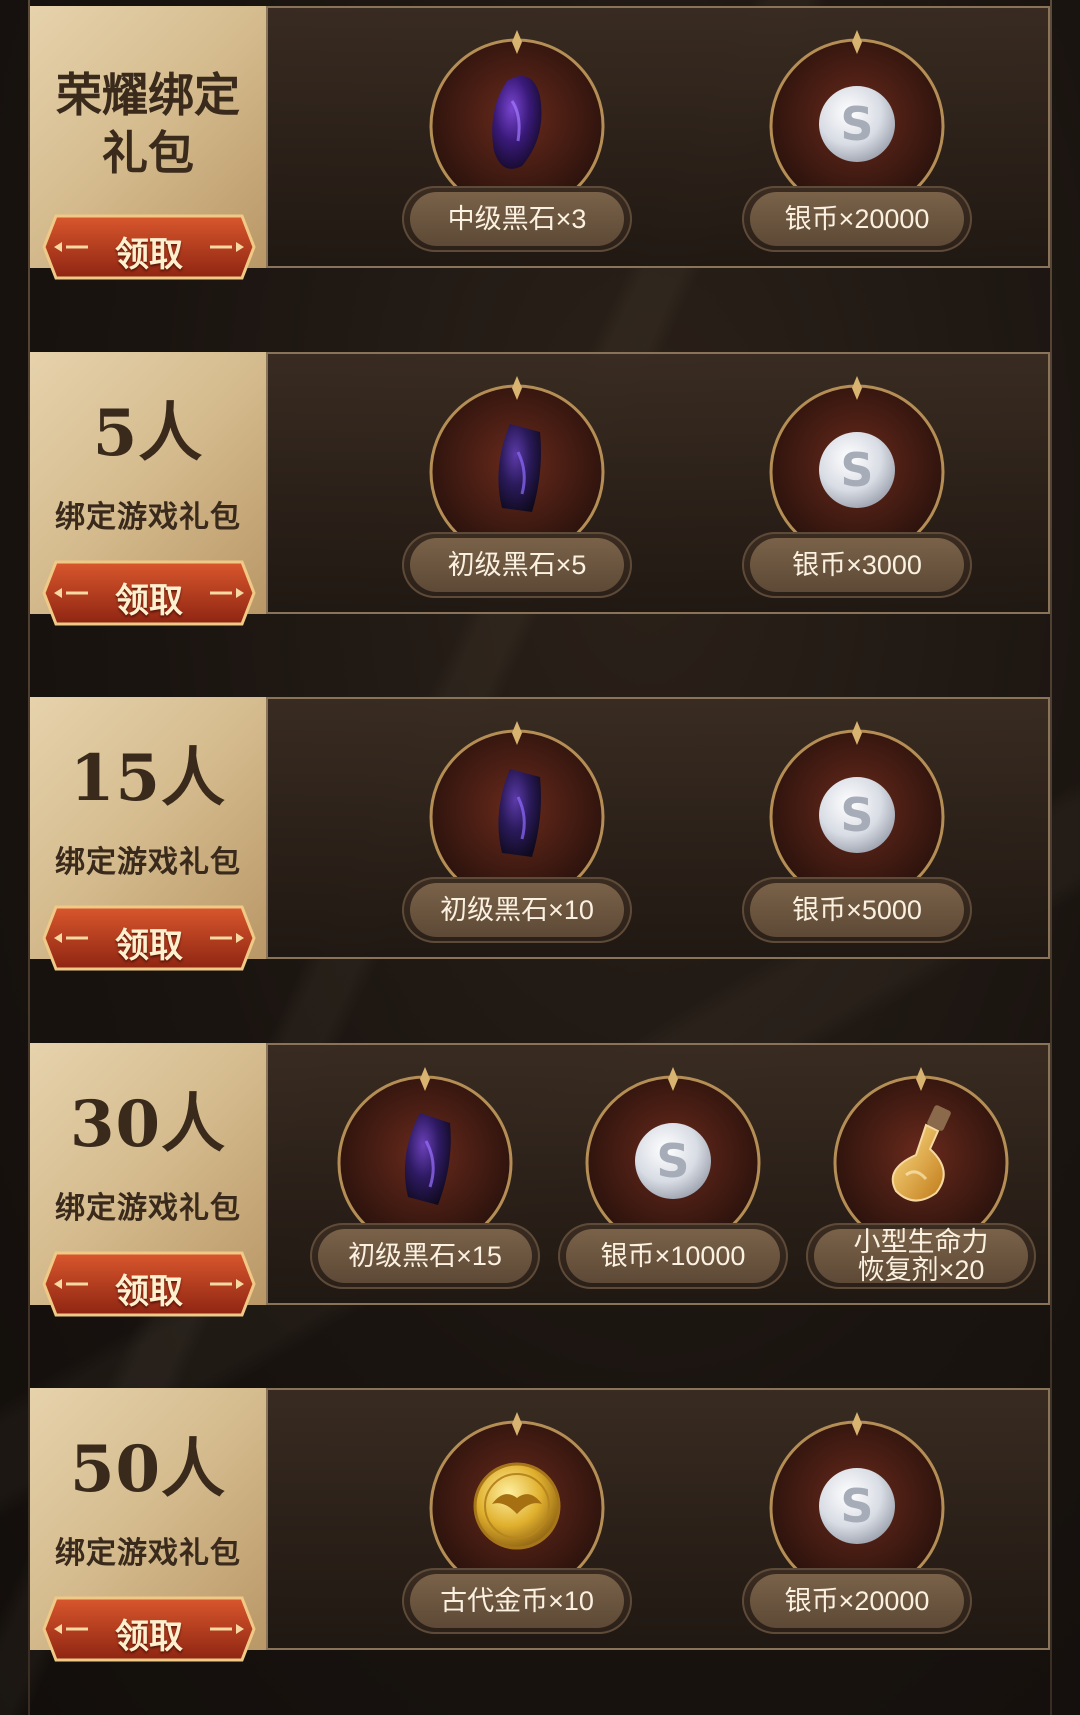 Image resolution: width=1080 pixels, height=1715 pixels. I want to click on reward-label-pill: 银币×10000, so click(673, 1256).